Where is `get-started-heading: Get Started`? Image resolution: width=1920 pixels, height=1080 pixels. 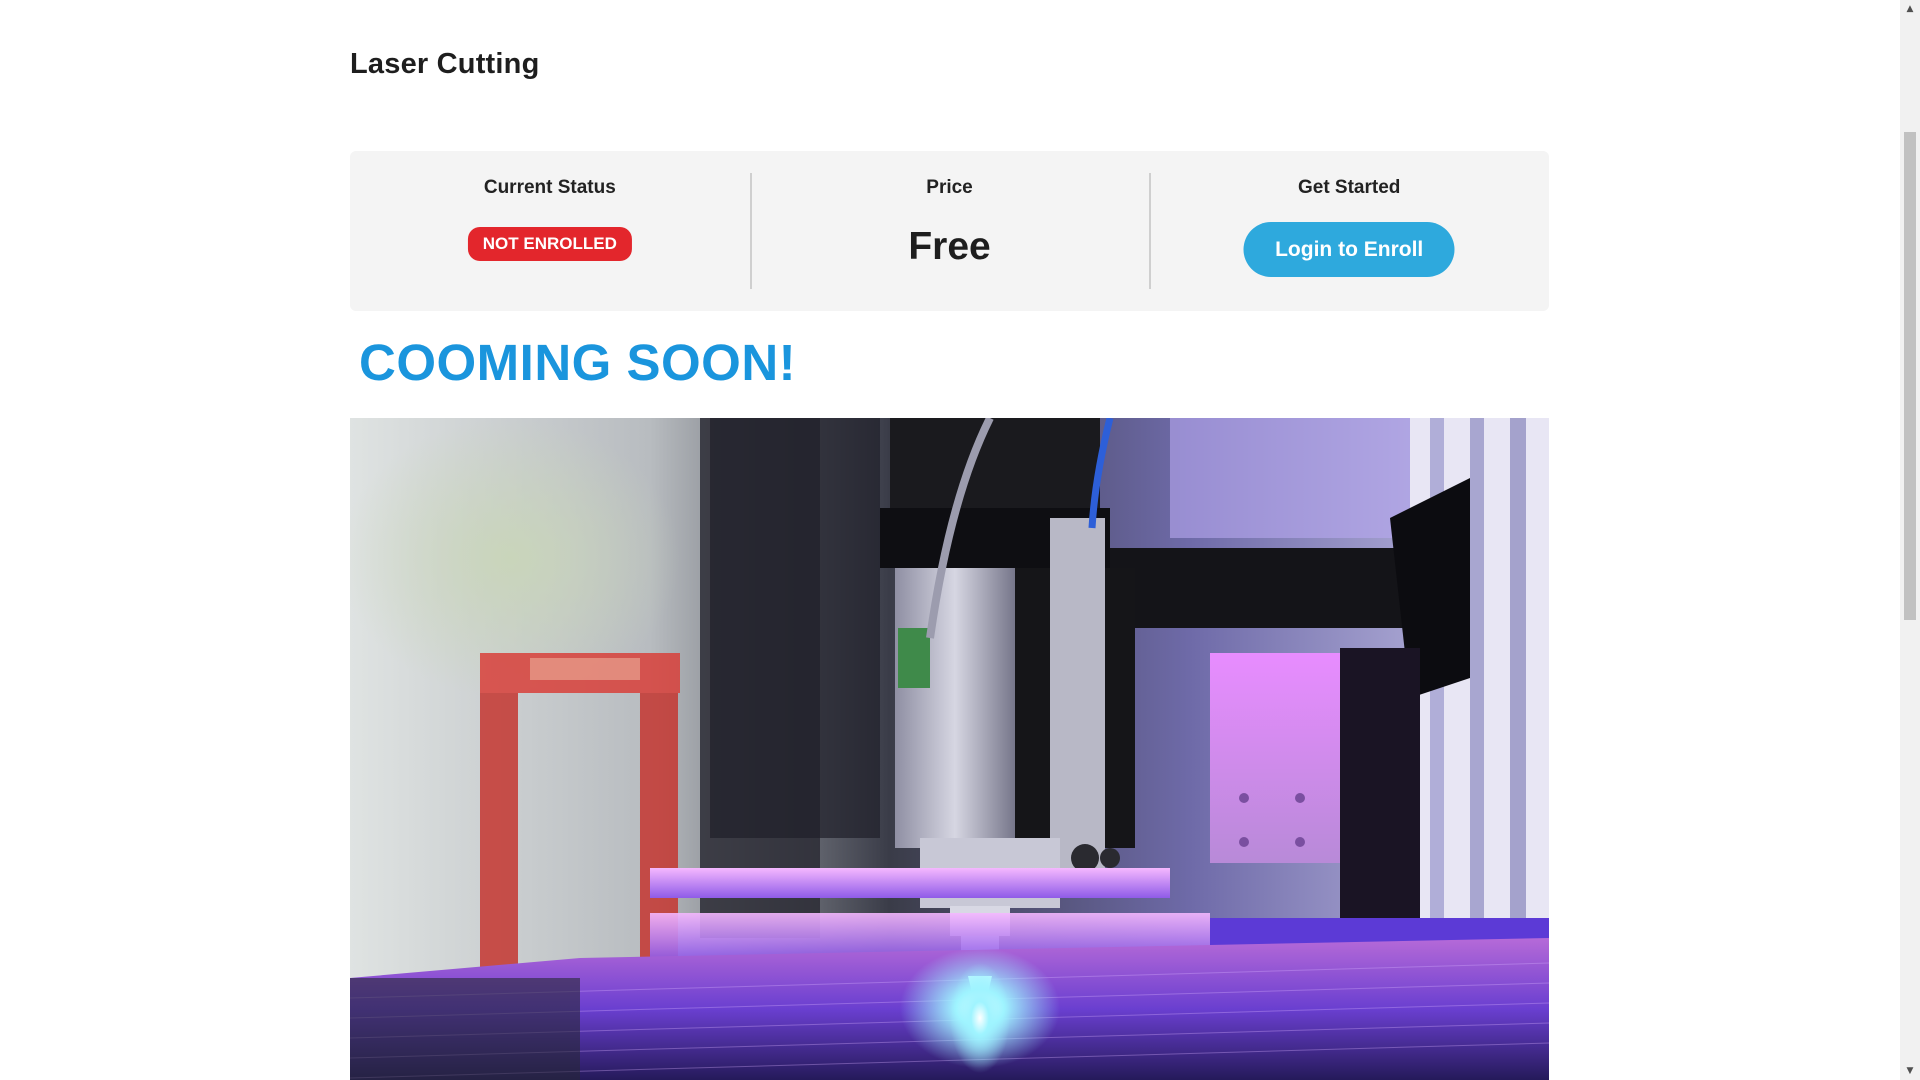
get-started-heading: Get Started is located at coordinates (1349, 187).